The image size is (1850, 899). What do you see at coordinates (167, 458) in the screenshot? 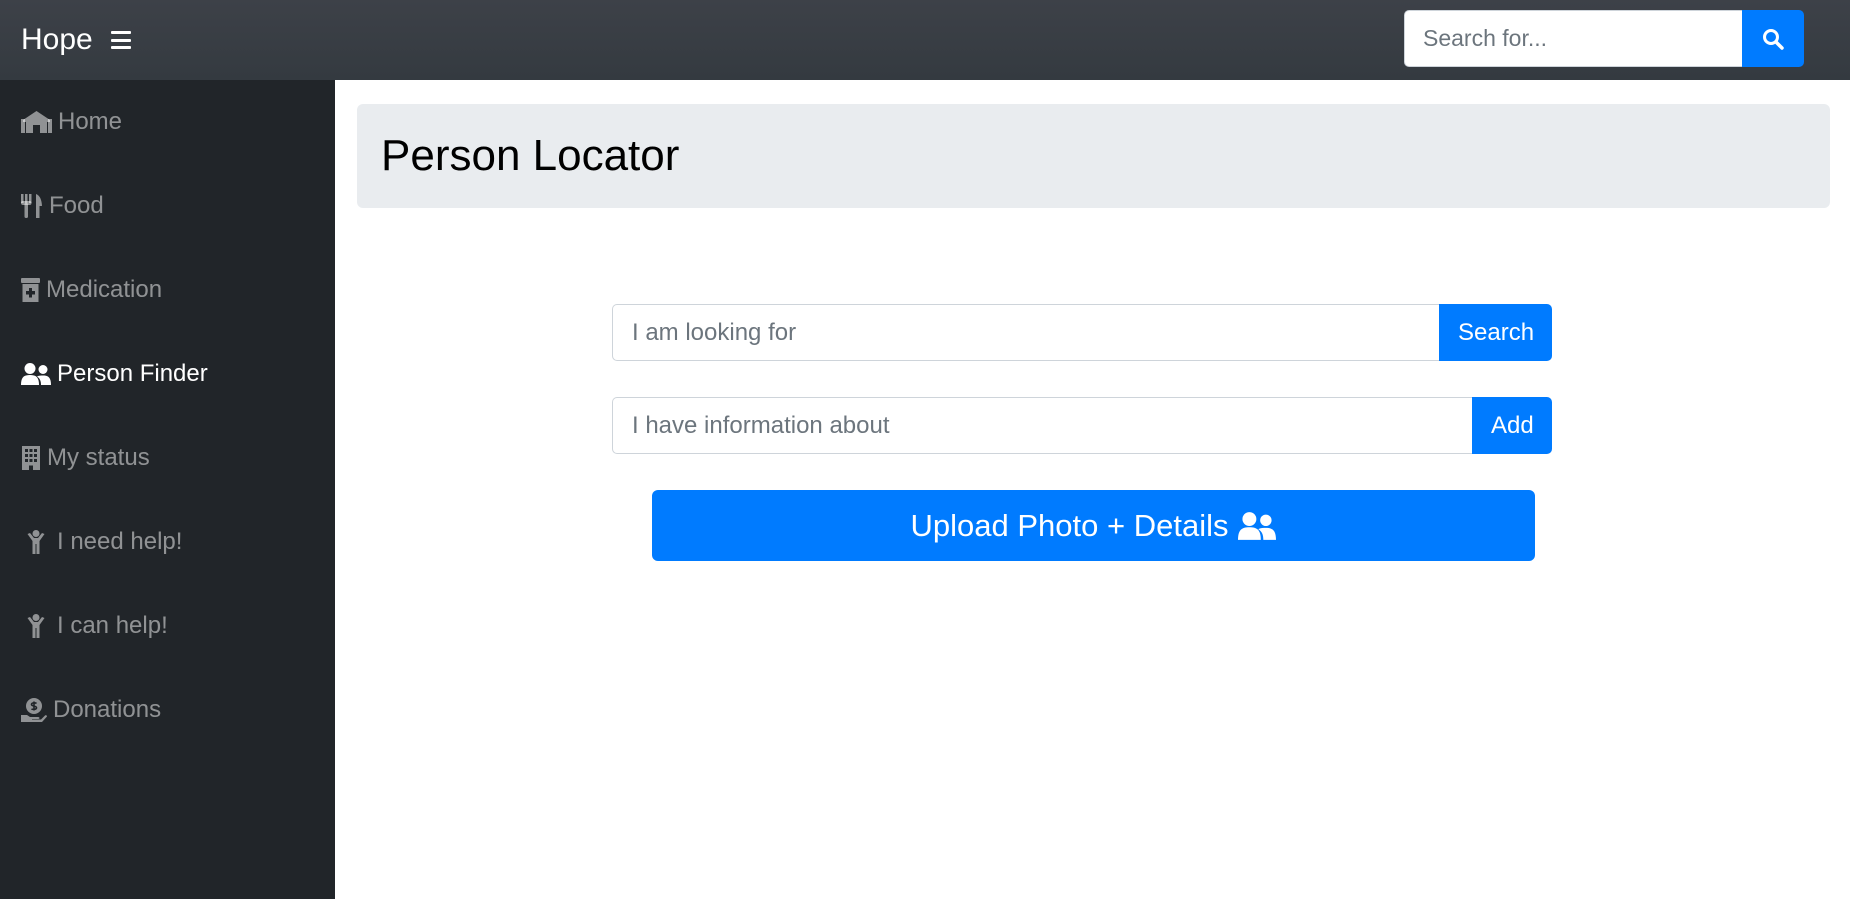
I see `sidebar-item-my-status: My status` at bounding box center [167, 458].